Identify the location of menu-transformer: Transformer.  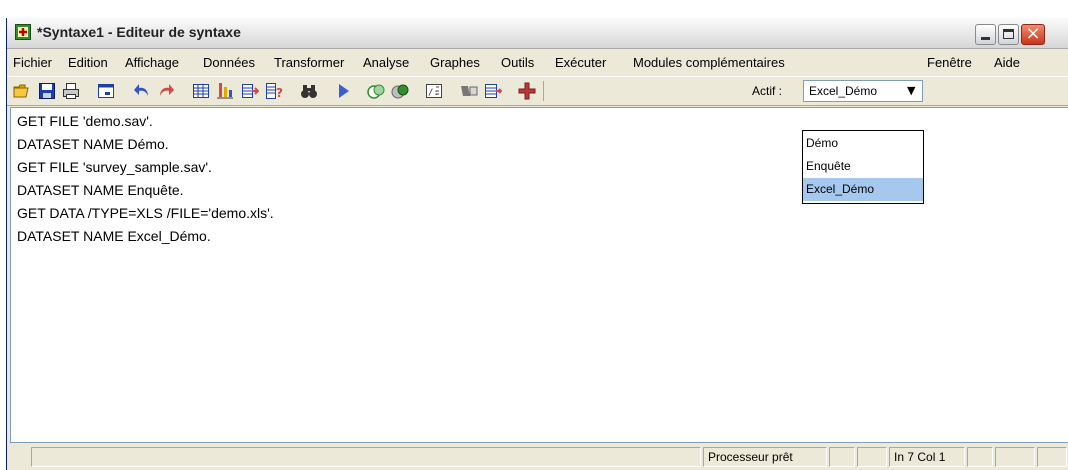
(309, 62).